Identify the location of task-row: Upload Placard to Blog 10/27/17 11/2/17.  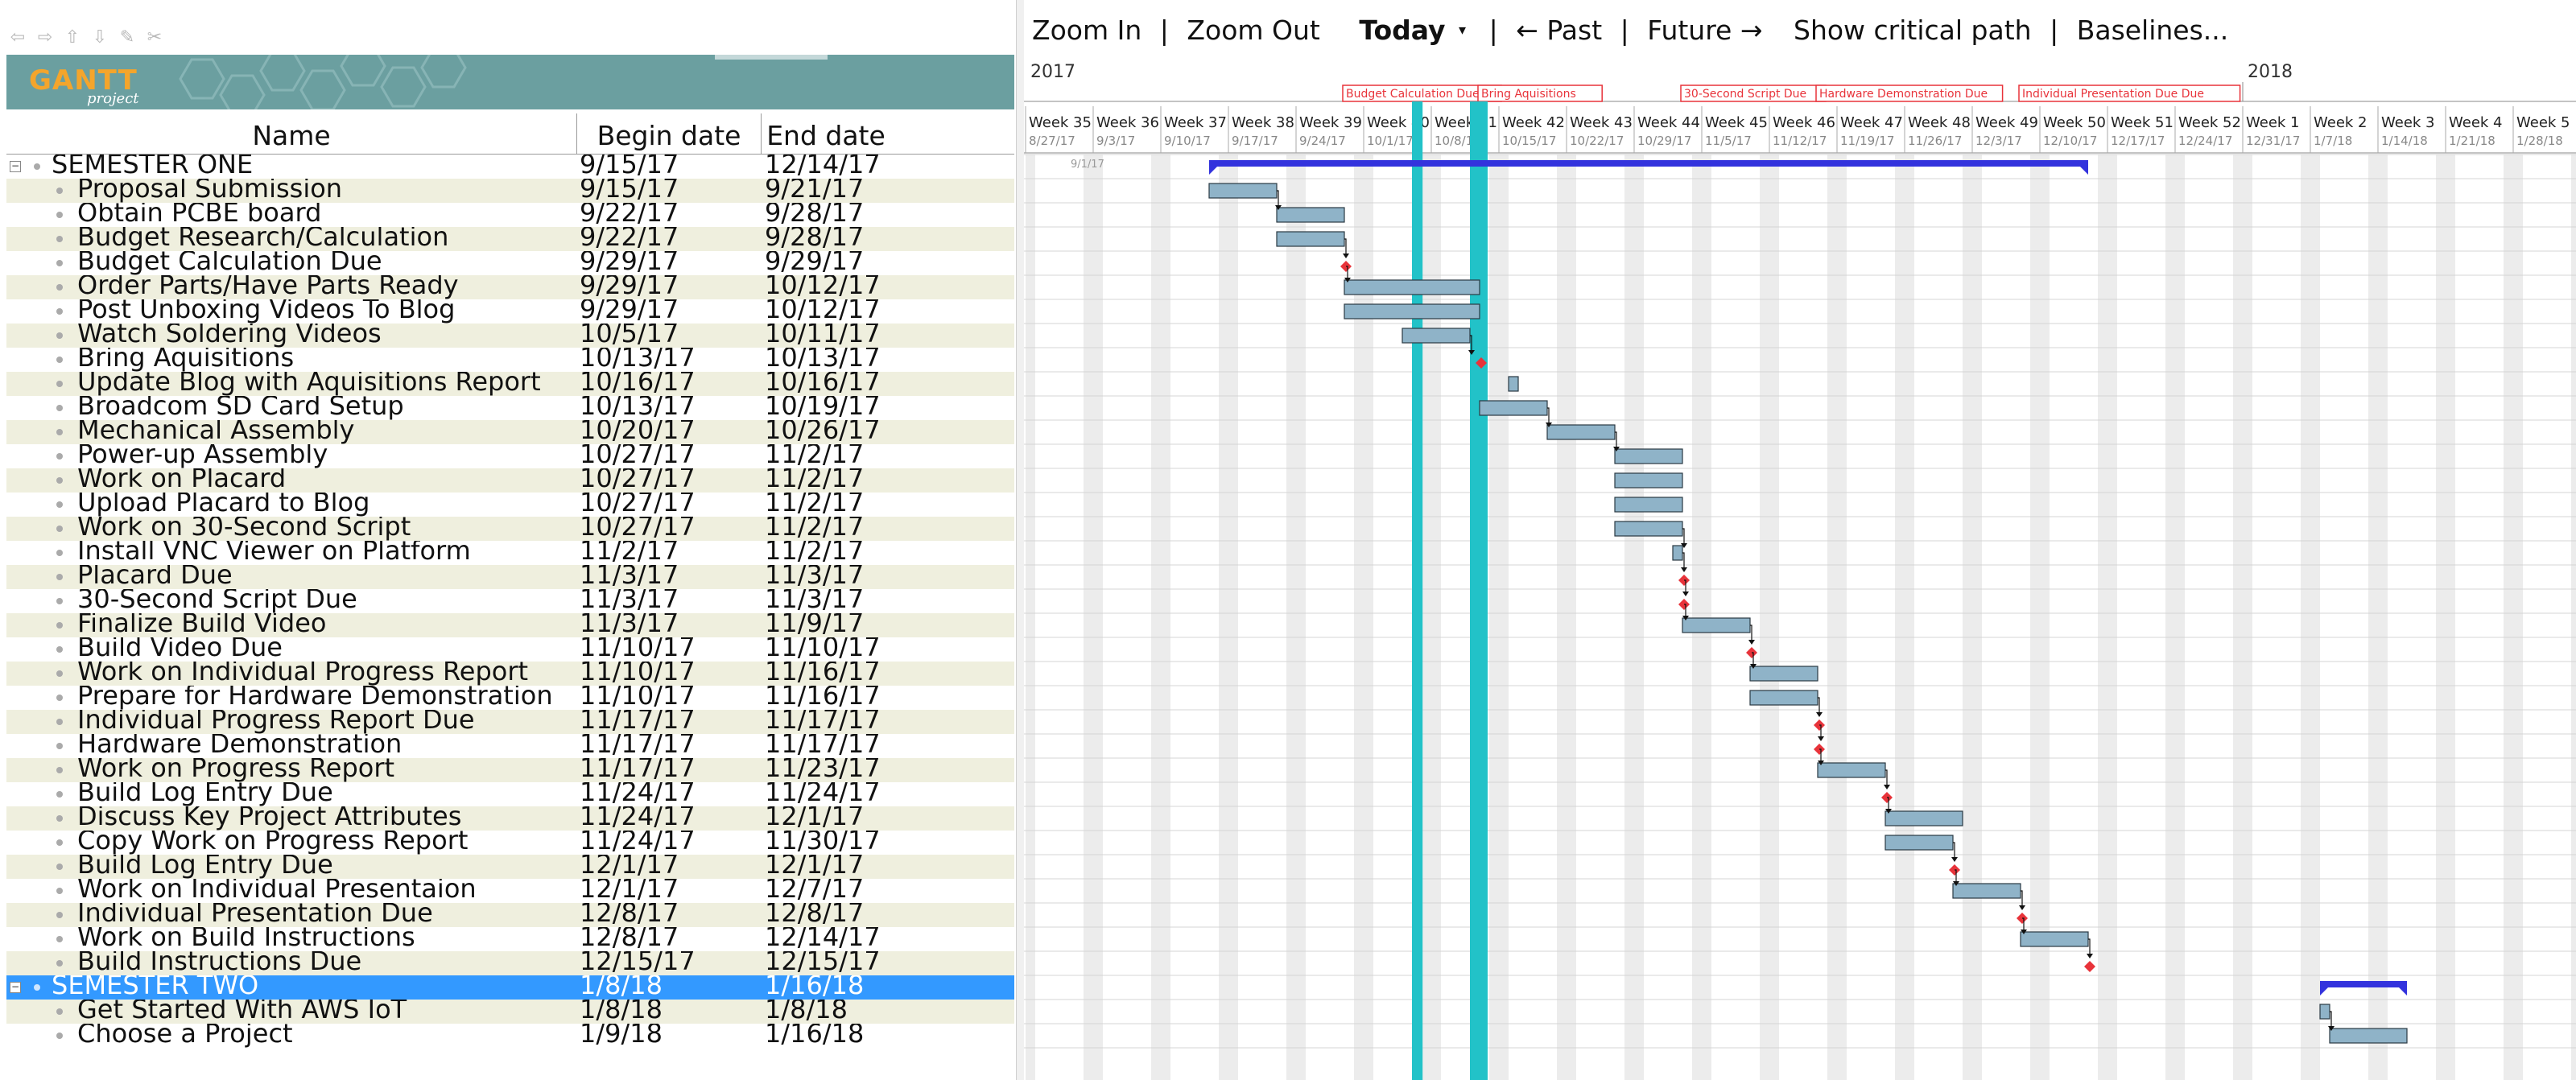
(510, 505).